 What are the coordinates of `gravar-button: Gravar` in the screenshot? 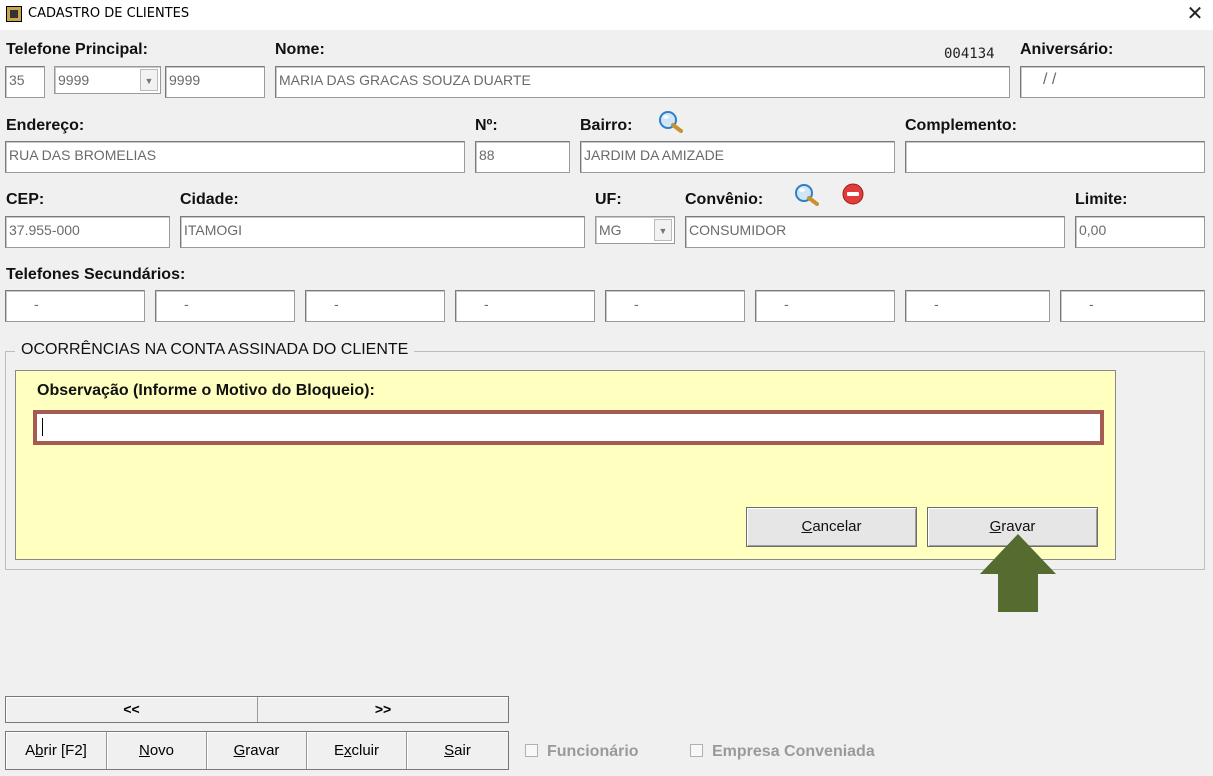 It's located at (257, 750).